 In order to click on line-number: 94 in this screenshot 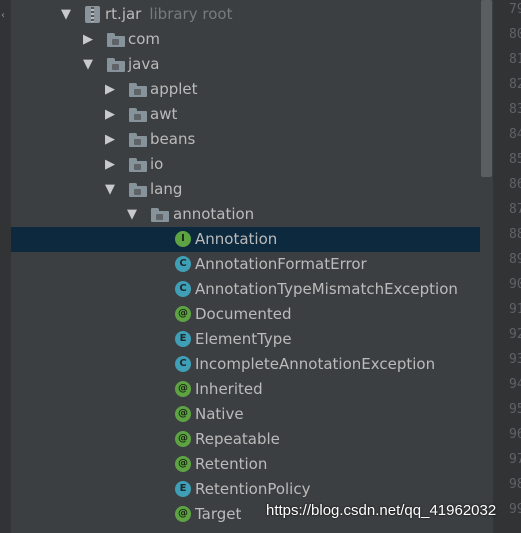, I will do `click(515, 384)`.